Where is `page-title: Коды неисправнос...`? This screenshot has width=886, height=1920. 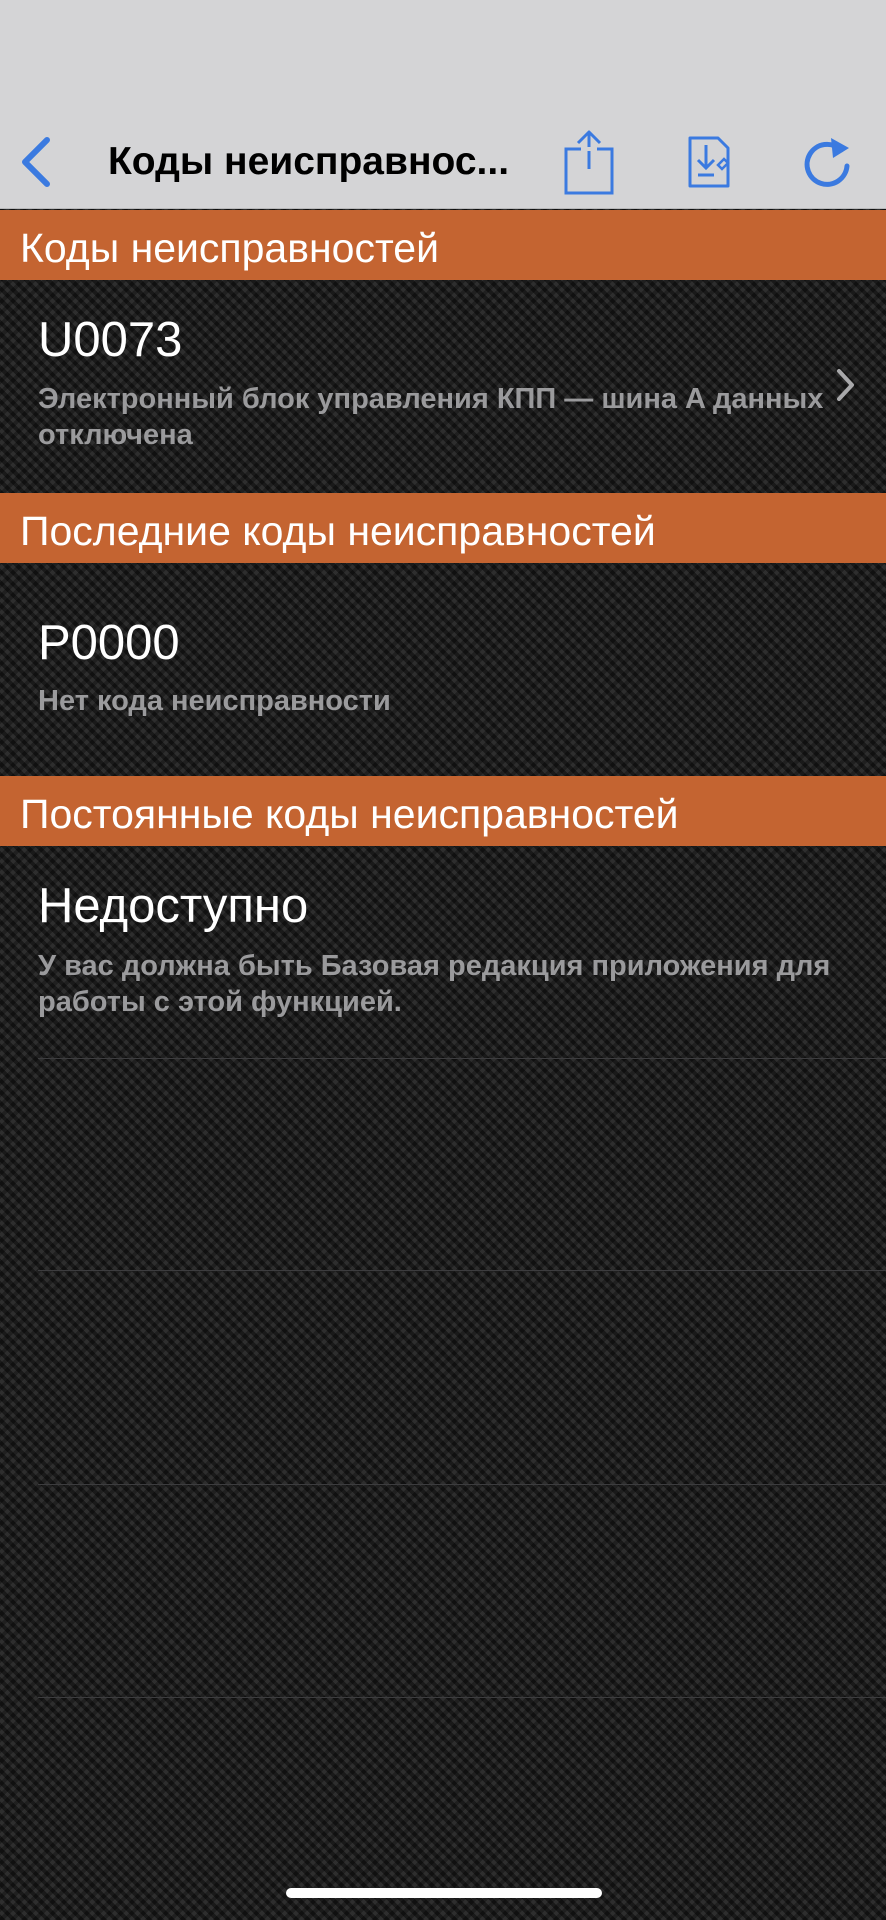 page-title: Коды неисправнос... is located at coordinates (309, 161).